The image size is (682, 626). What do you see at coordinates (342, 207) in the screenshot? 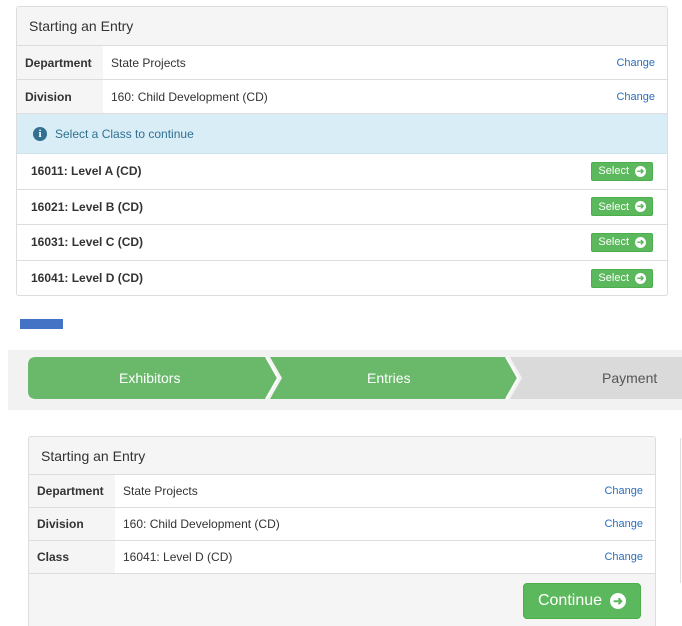
I see `class-row-16021: 16021: Level B (CD) Select ➜` at bounding box center [342, 207].